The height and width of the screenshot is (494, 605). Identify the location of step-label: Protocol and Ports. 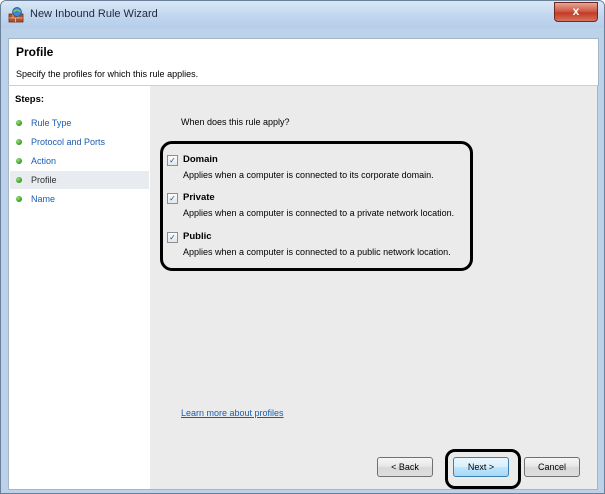
(68, 142).